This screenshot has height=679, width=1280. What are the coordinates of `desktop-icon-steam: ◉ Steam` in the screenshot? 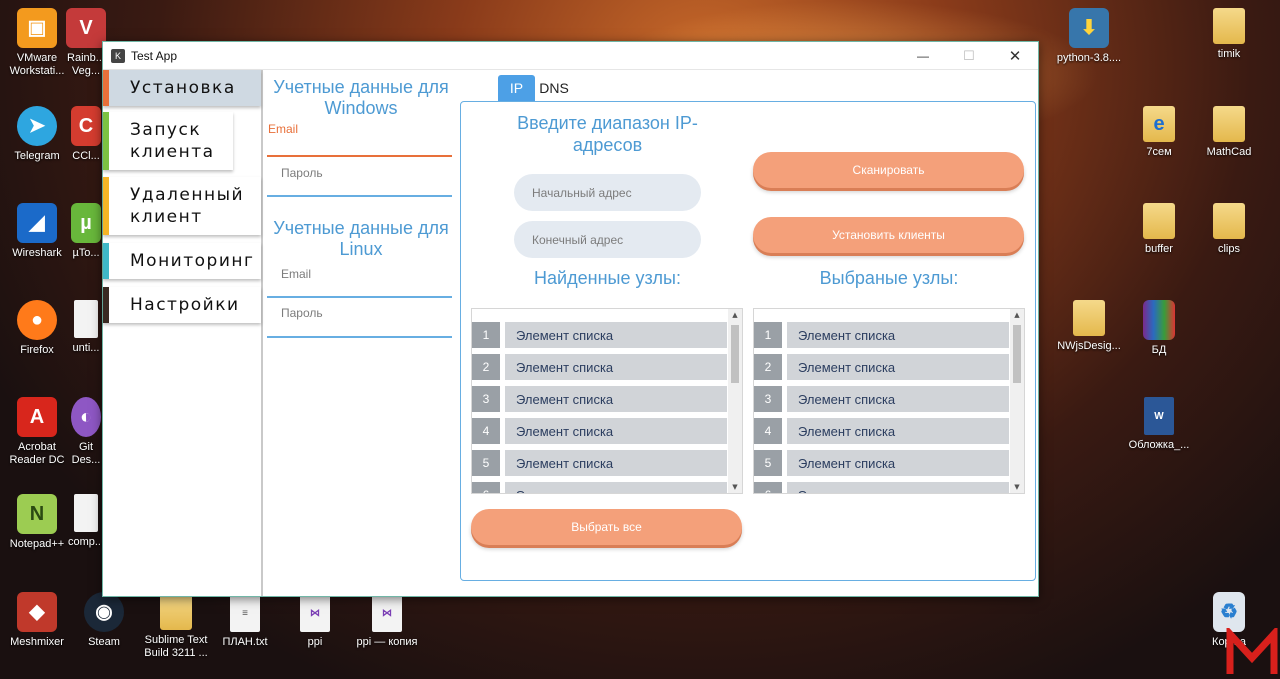 It's located at (104, 620).